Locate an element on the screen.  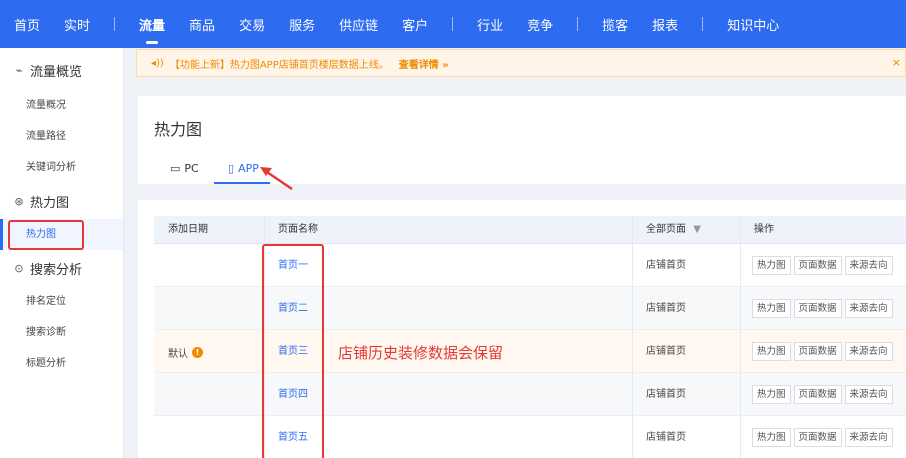
add-date-cell: 默认 ! is located at coordinates (185, 352).